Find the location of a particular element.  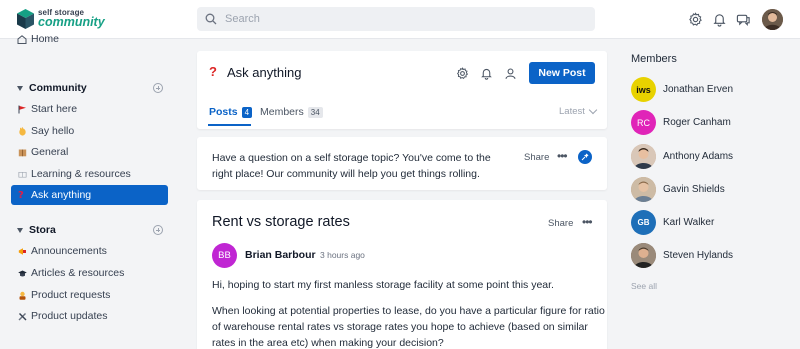

sidebar-item-product-updates: Product updates is located at coordinates (62, 316).